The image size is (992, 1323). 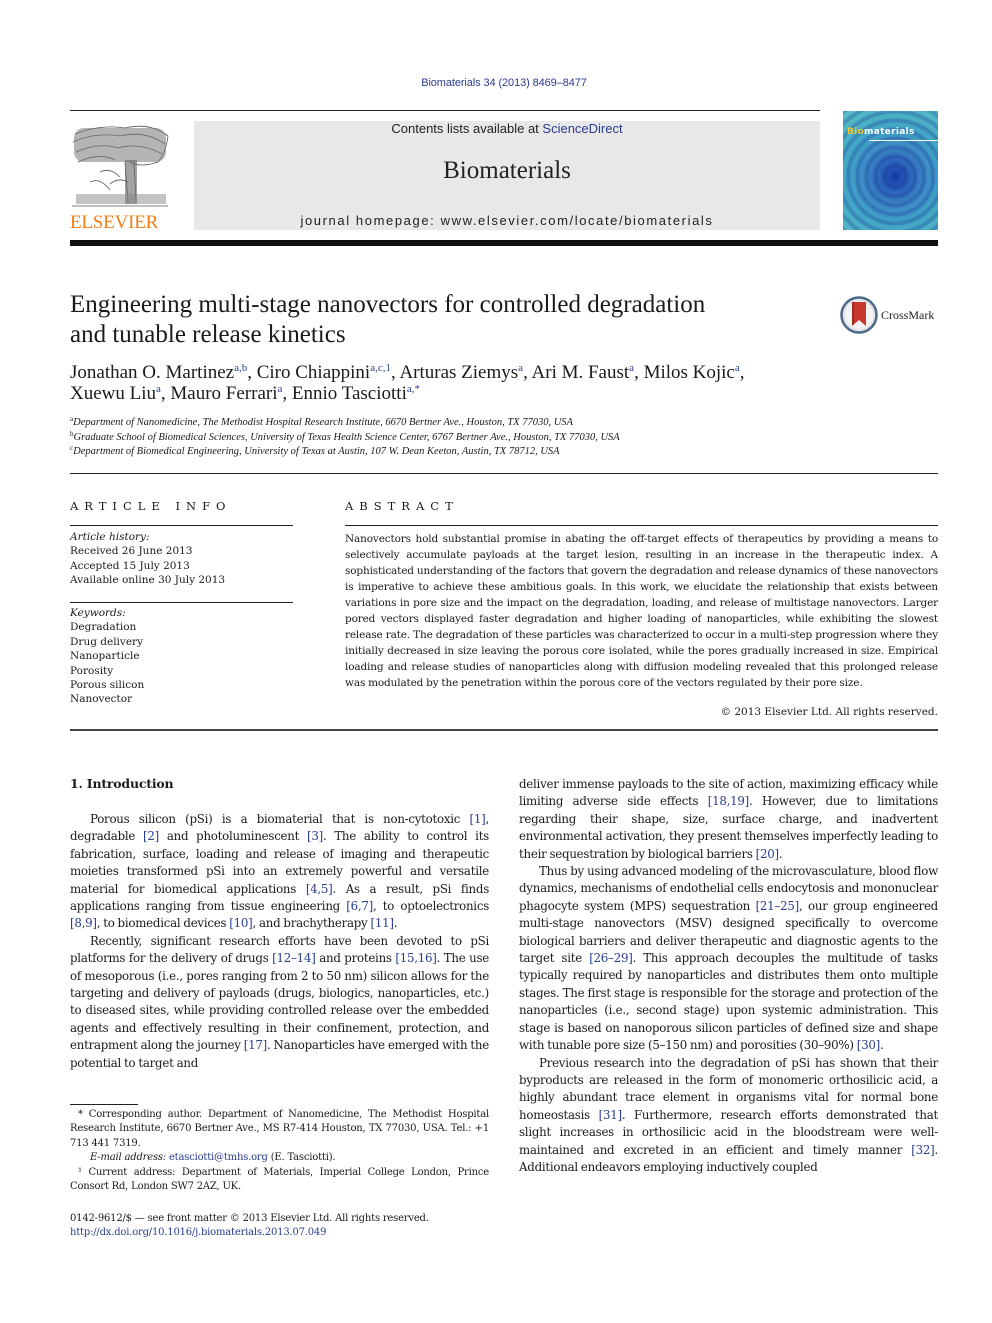 What do you see at coordinates (158, 372) in the screenshot?
I see `author: Jonathan O. Martineza,b` at bounding box center [158, 372].